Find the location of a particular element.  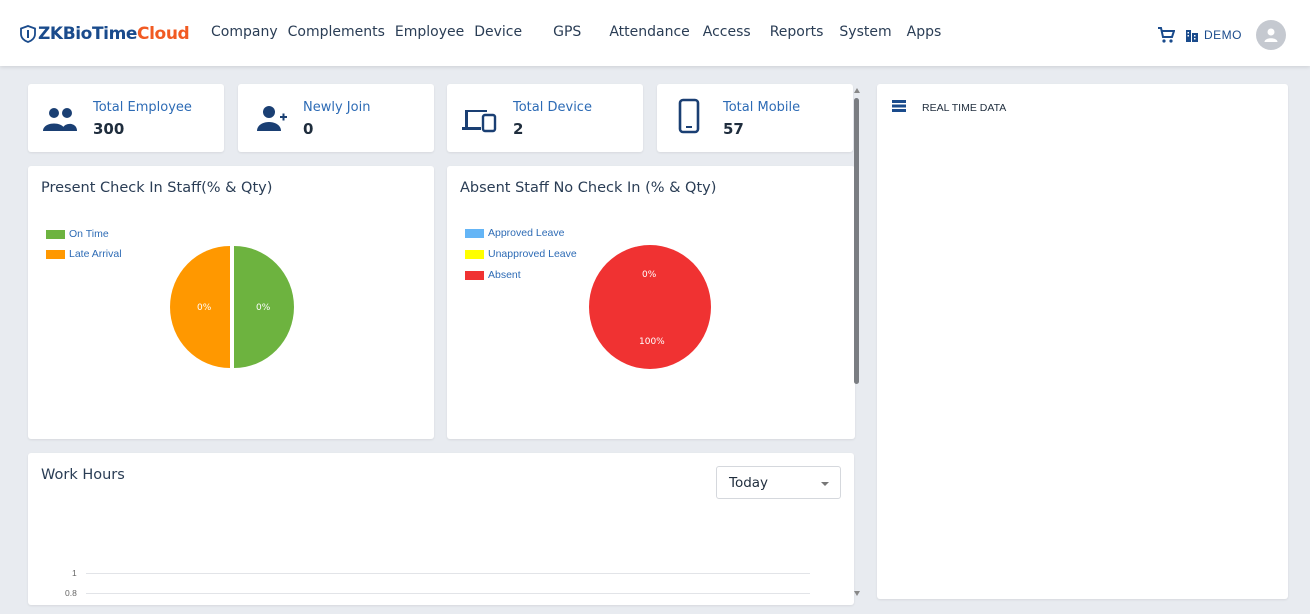

stat-value: 2 is located at coordinates (518, 129).